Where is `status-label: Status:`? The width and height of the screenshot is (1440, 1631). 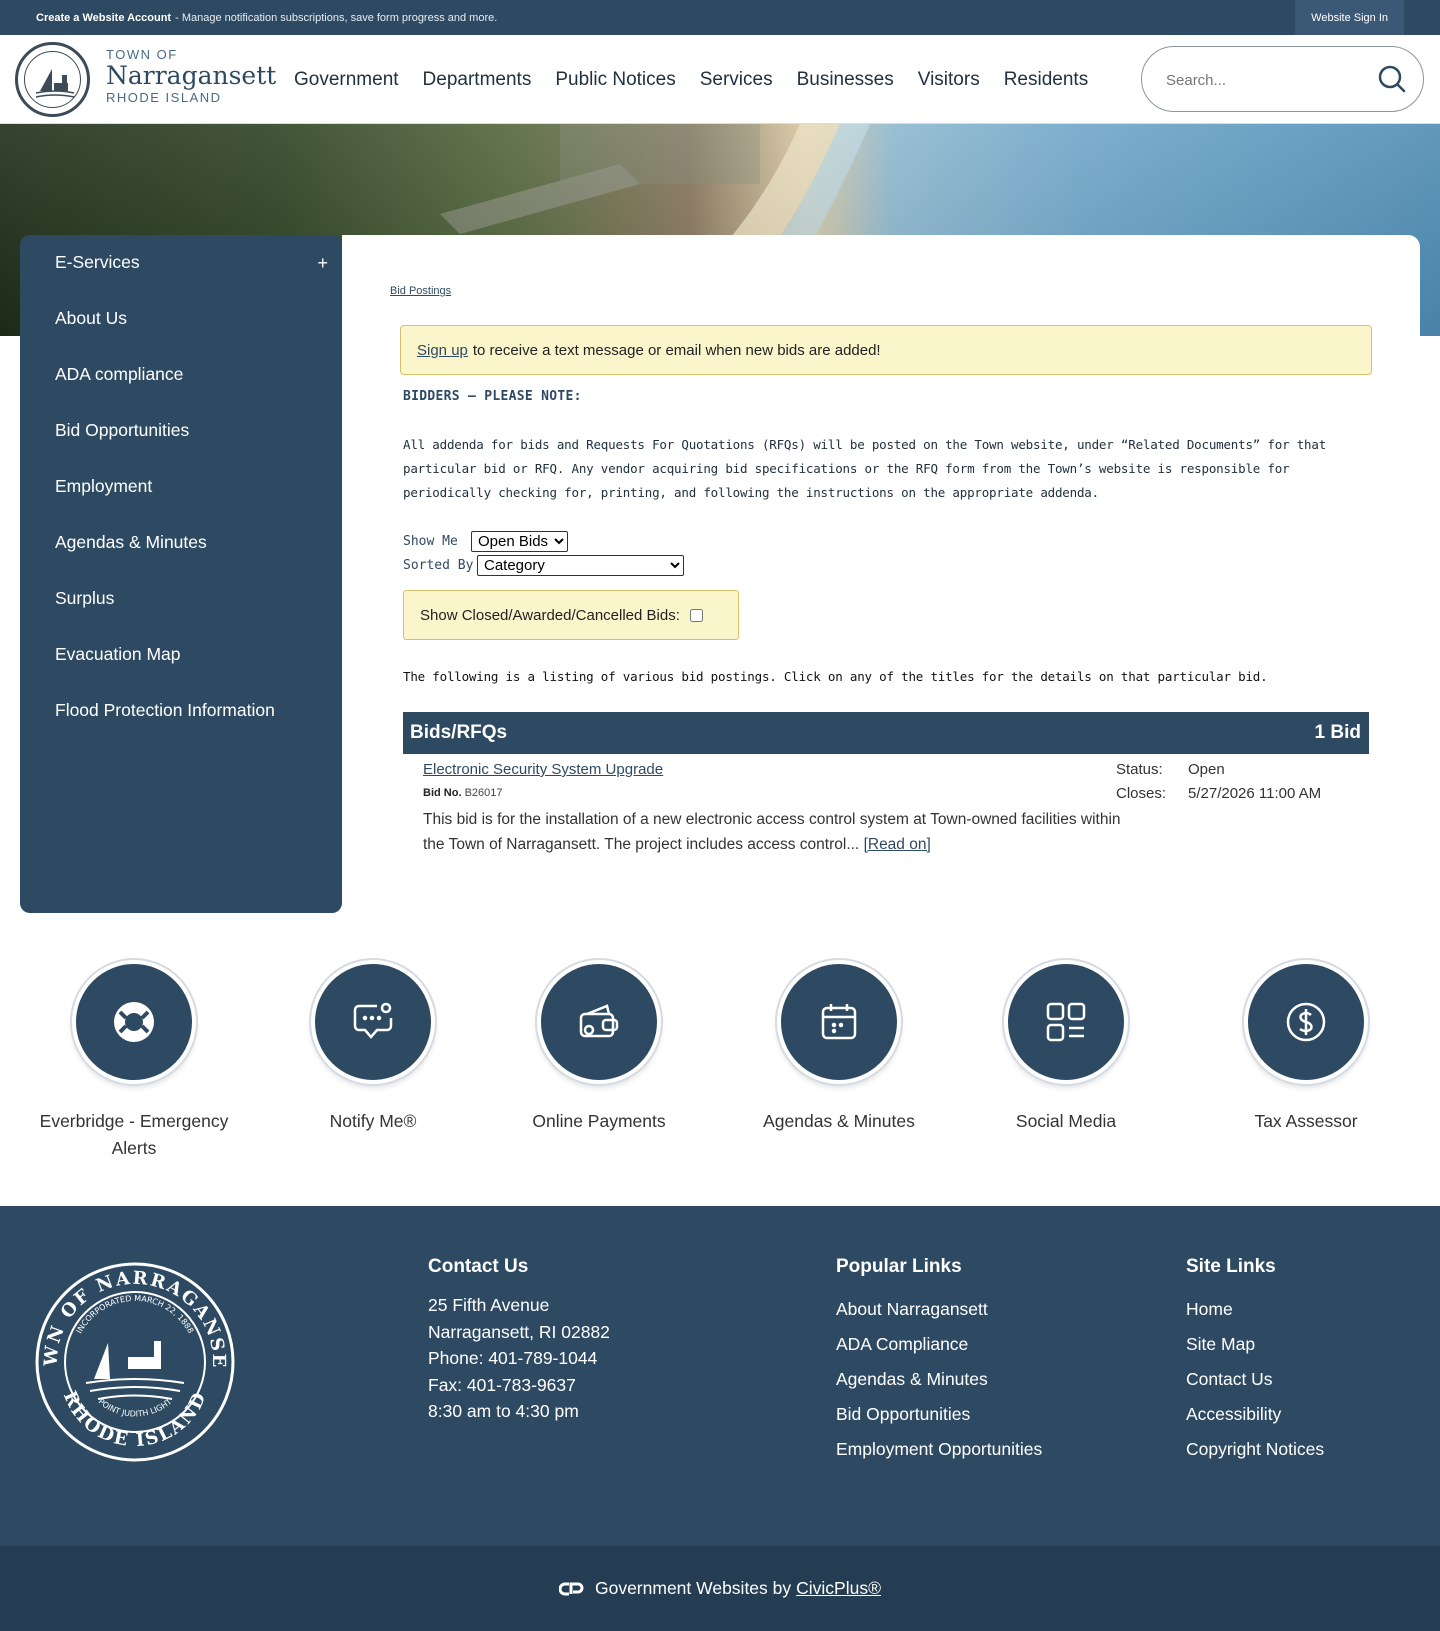
status-label: Status: is located at coordinates (1139, 769).